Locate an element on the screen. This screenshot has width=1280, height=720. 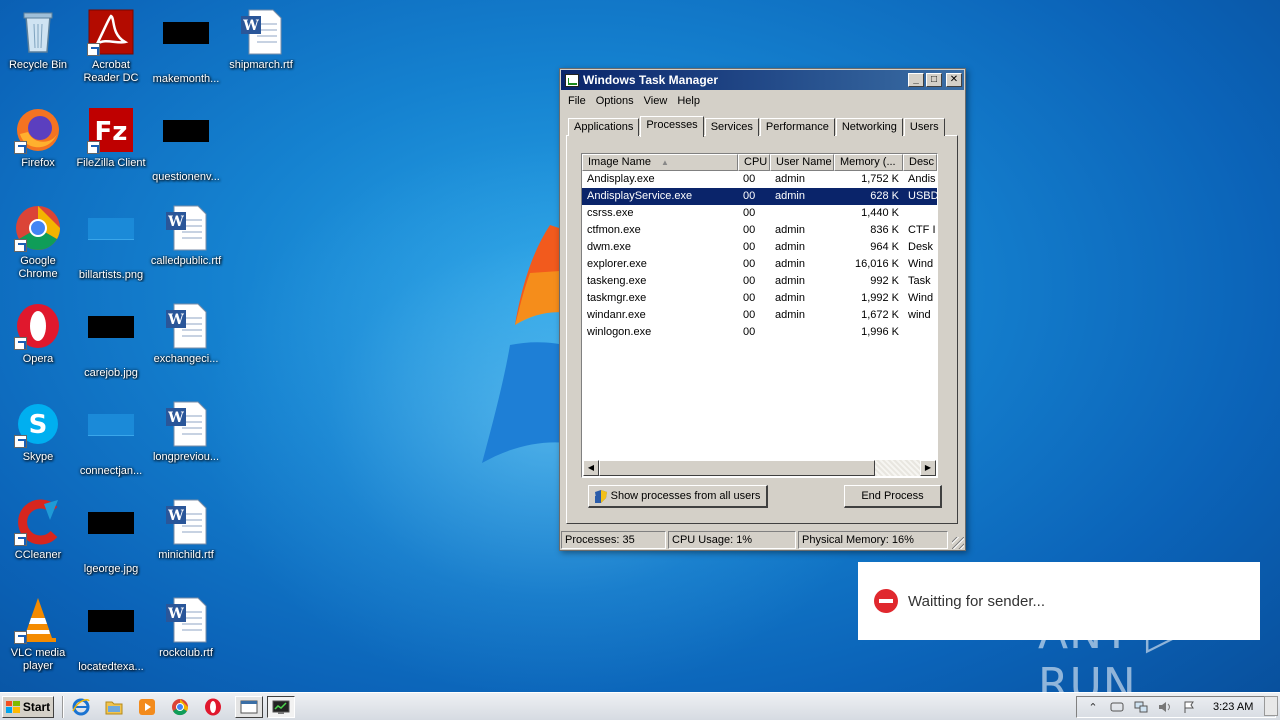
title-bar: Windows Task Manager _ □ ✕ is located at coordinates (762, 80).